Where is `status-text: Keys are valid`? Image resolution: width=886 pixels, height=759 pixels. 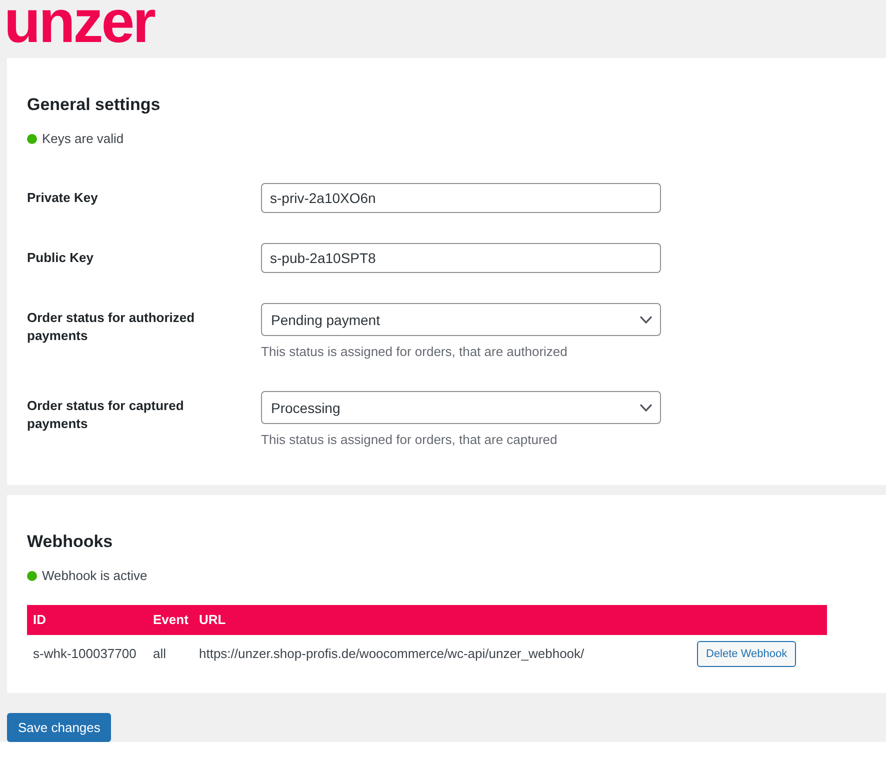 status-text: Keys are valid is located at coordinates (83, 139).